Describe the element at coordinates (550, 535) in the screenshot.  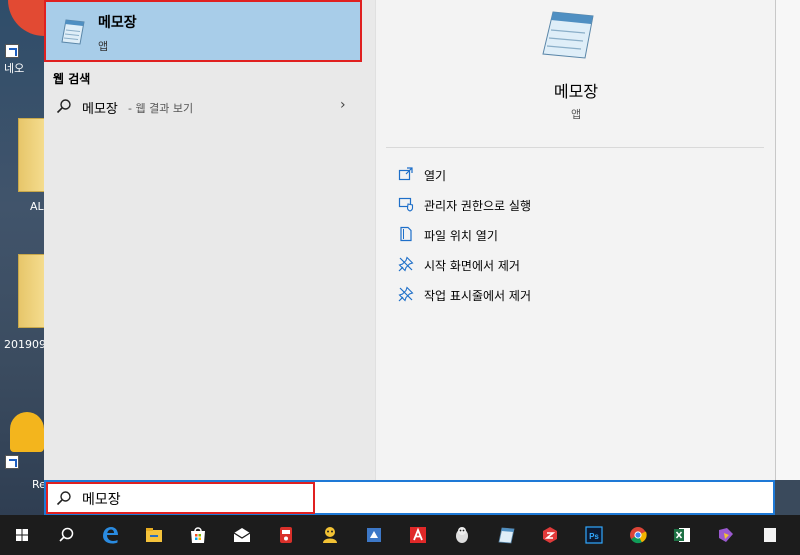
I see `app-red2-icon` at that location.